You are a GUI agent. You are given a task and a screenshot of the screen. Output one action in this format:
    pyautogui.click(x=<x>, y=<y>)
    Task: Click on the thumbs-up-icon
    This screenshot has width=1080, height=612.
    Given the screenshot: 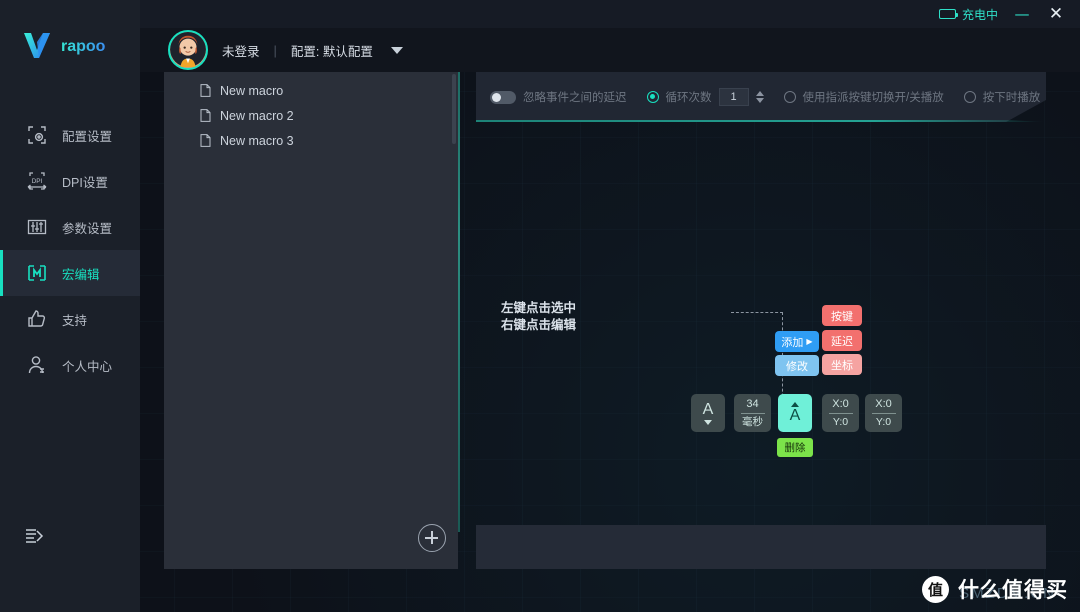 What is the action you would take?
    pyautogui.click(x=37, y=318)
    